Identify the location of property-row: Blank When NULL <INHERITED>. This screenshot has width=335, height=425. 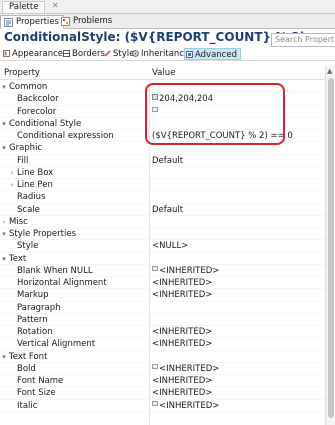
(162, 271).